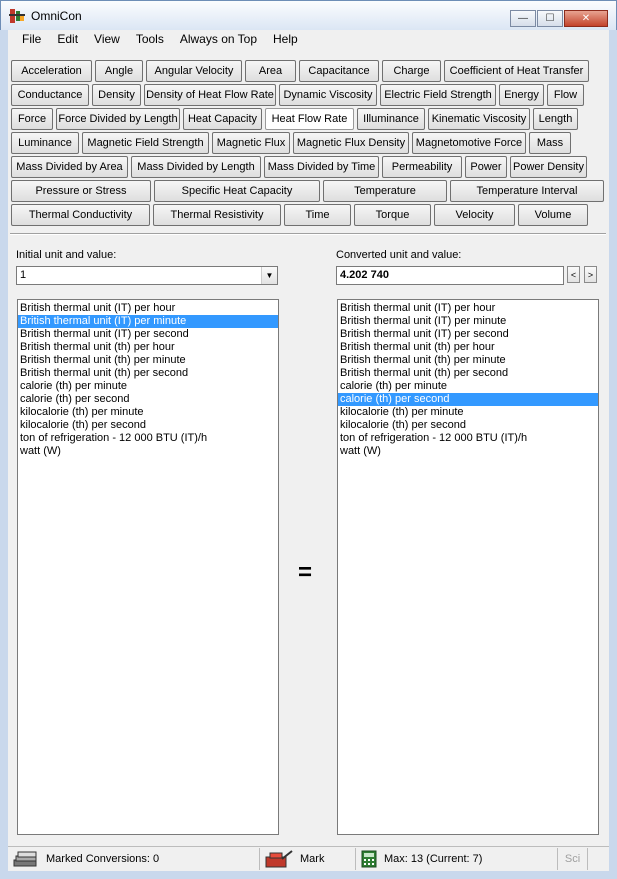 This screenshot has height=879, width=617. What do you see at coordinates (50, 95) in the screenshot?
I see `category-button: Conductance` at bounding box center [50, 95].